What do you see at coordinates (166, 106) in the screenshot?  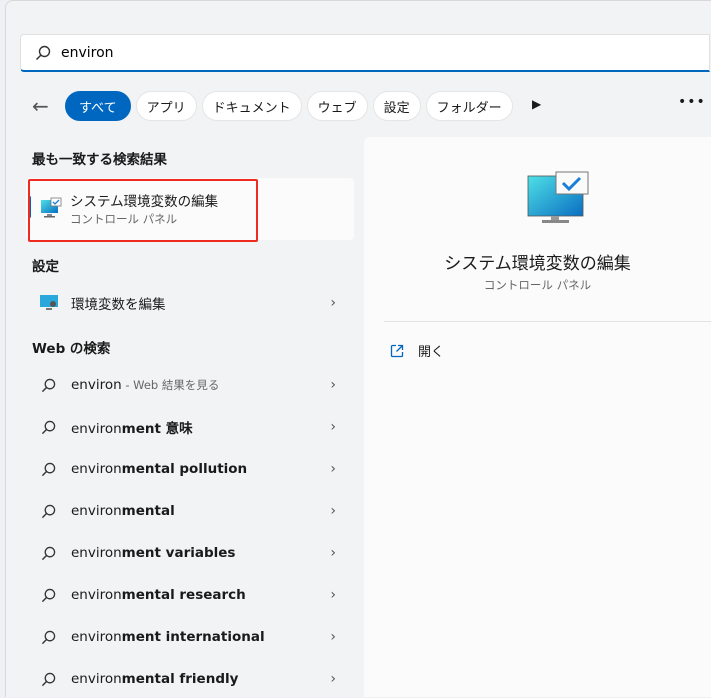 I see `filter-chip: アプリ` at bounding box center [166, 106].